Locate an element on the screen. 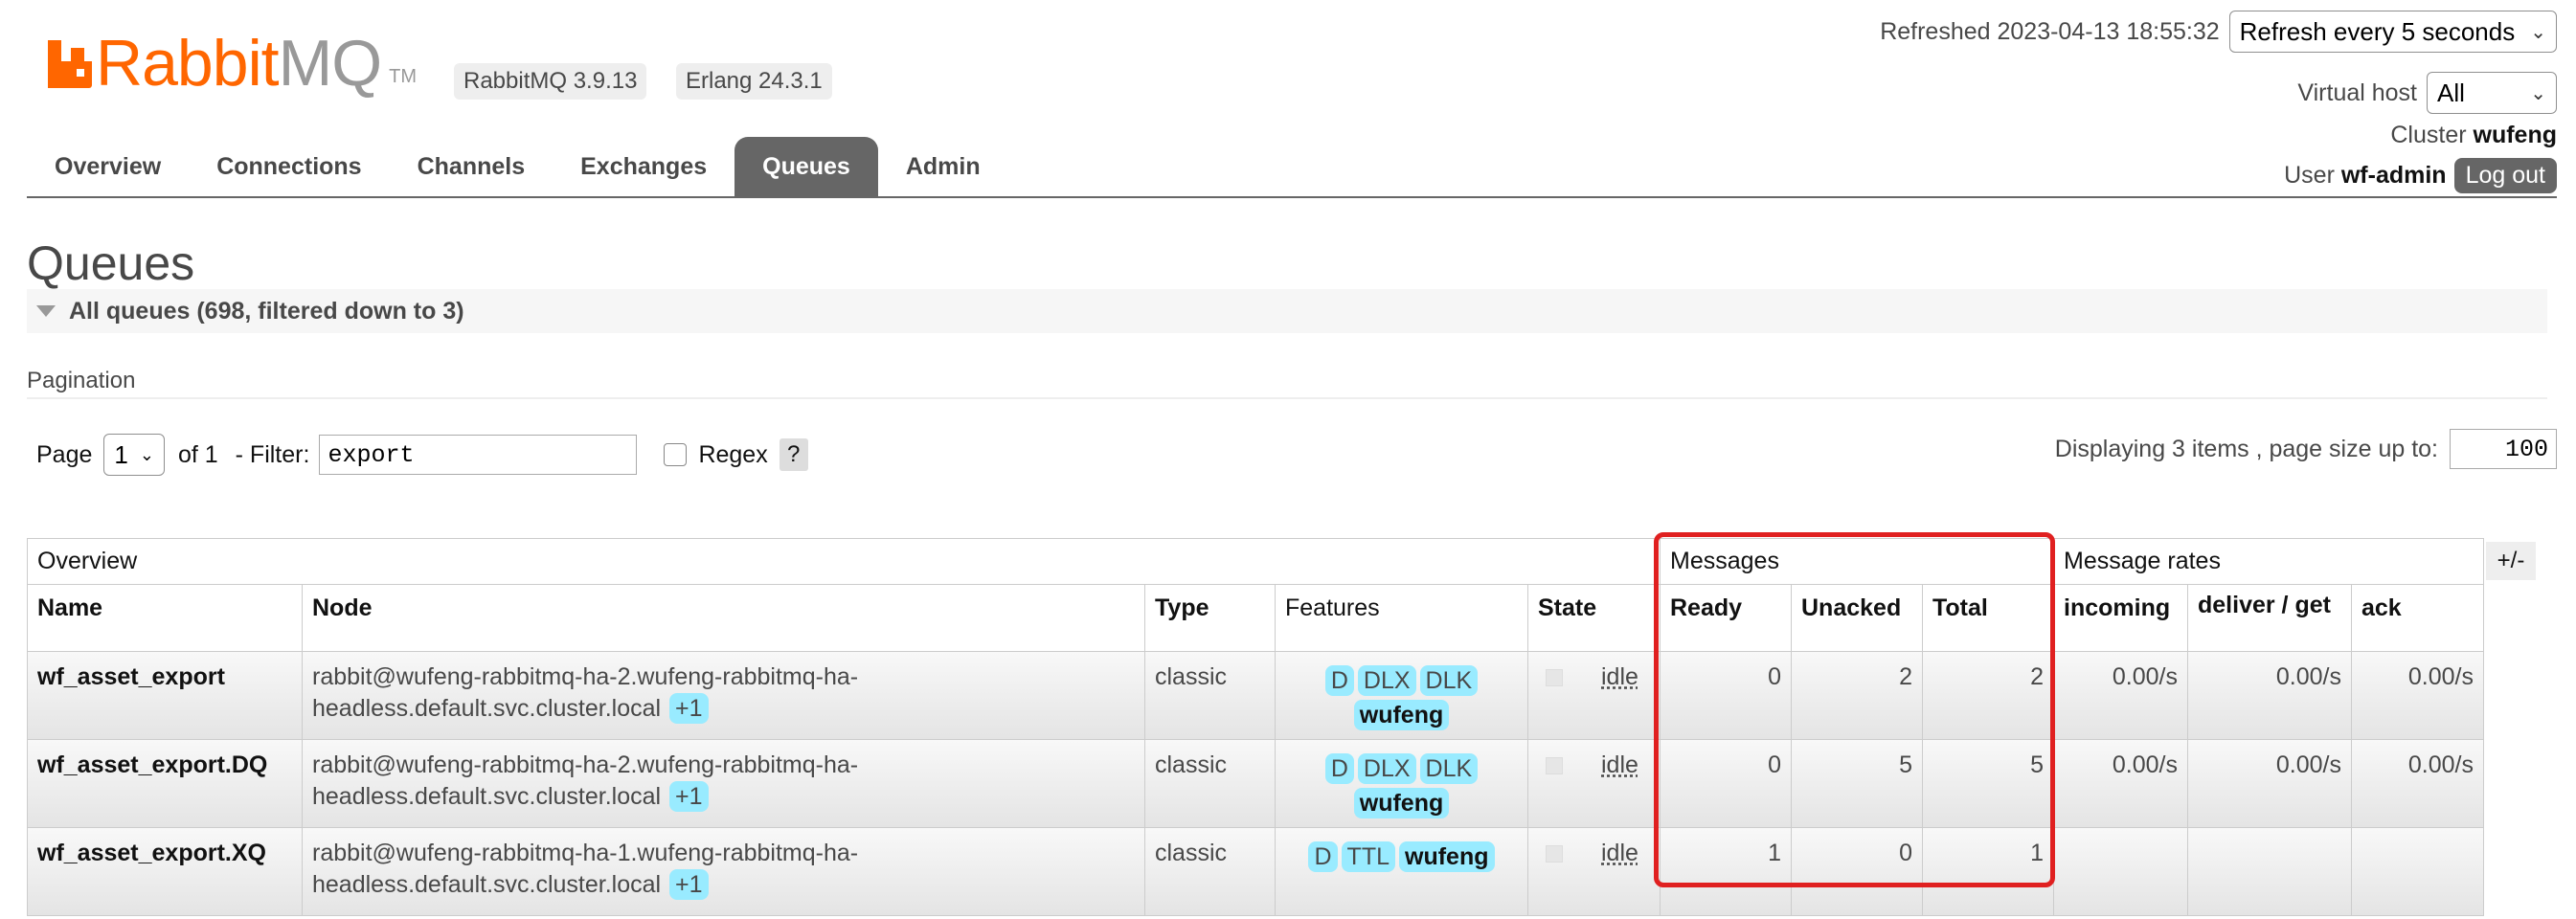 This screenshot has height=919, width=2576. column-header-node: Node is located at coordinates (723, 618).